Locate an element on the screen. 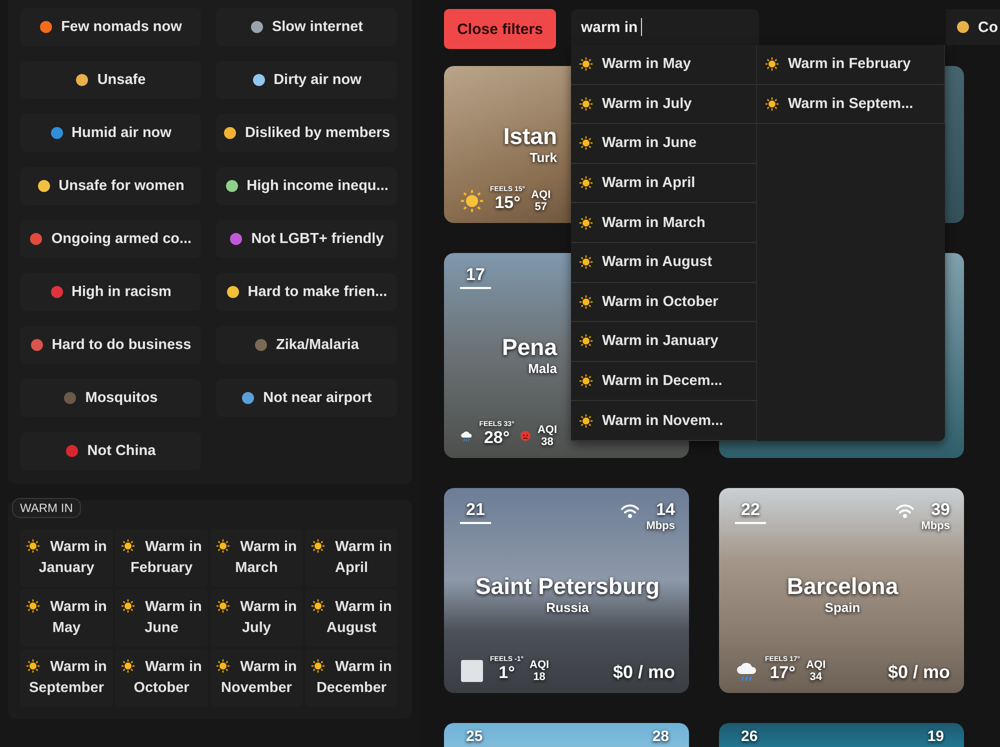 Image resolution: width=1000 pixels, height=747 pixels. filter-chip: High in racism is located at coordinates (110, 292).